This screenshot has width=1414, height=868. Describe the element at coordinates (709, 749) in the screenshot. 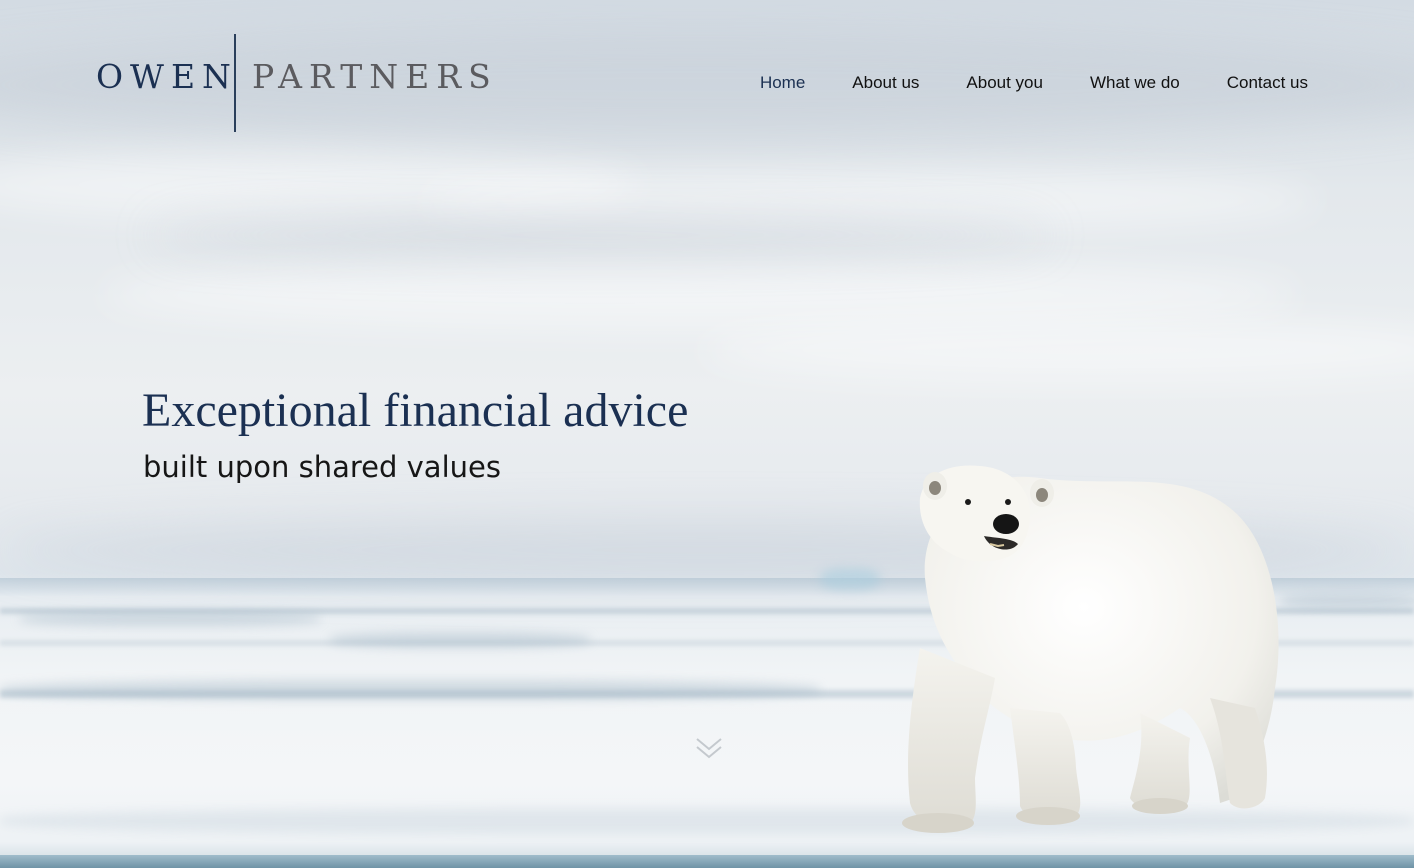

I see `double-chevron-down-icon` at that location.